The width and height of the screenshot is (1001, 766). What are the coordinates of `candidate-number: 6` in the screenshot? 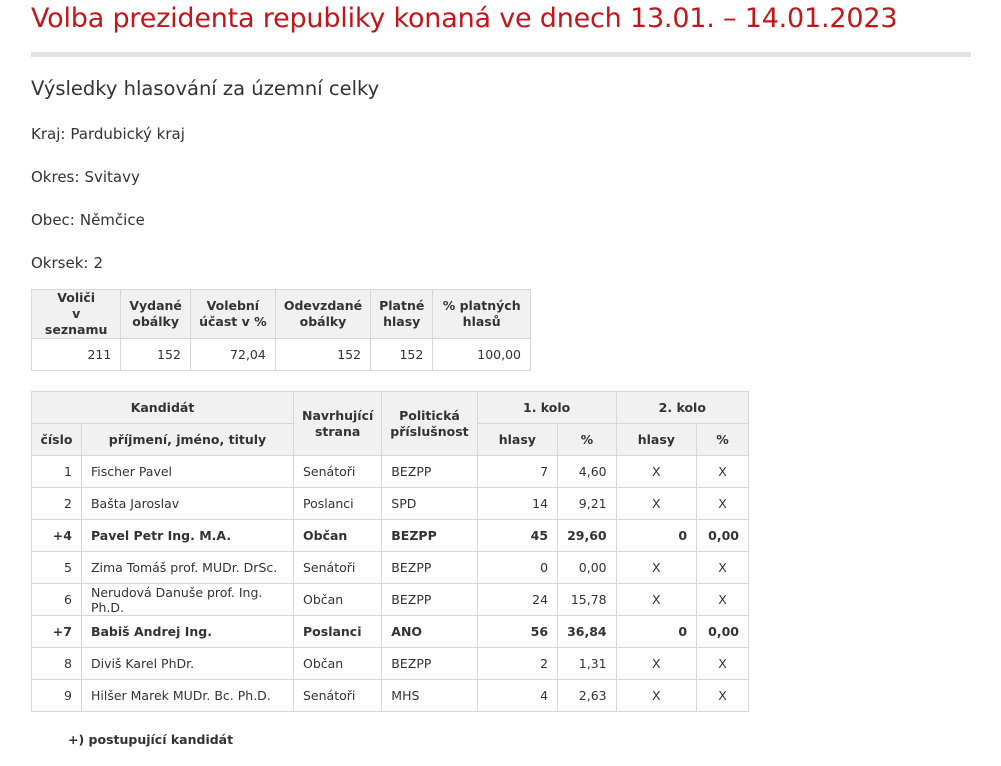 It's located at (56, 599).